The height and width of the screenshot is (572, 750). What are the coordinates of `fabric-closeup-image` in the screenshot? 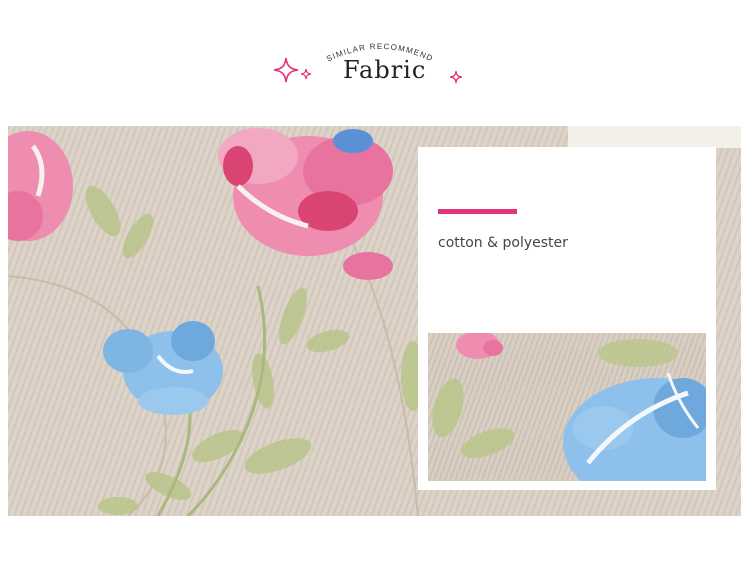 It's located at (567, 407).